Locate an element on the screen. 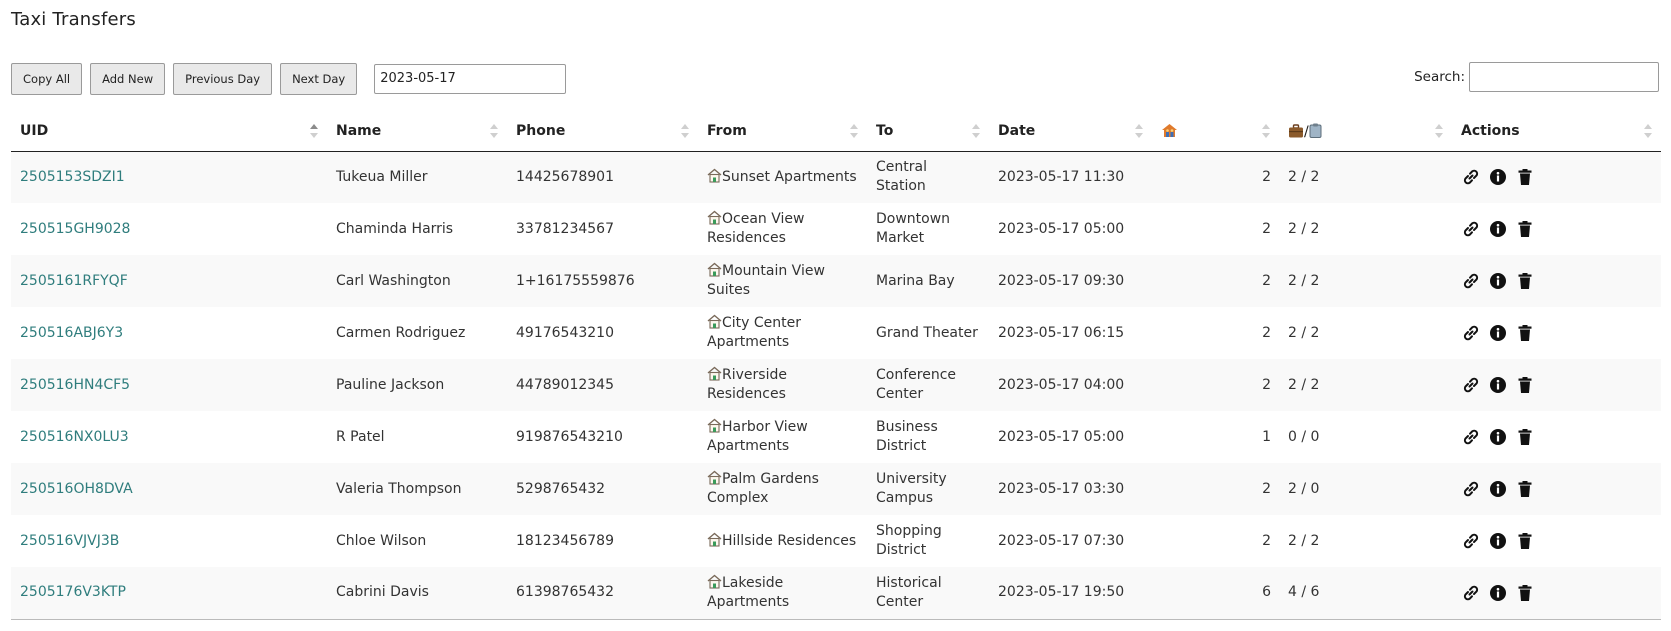  search-input is located at coordinates (1564, 77).